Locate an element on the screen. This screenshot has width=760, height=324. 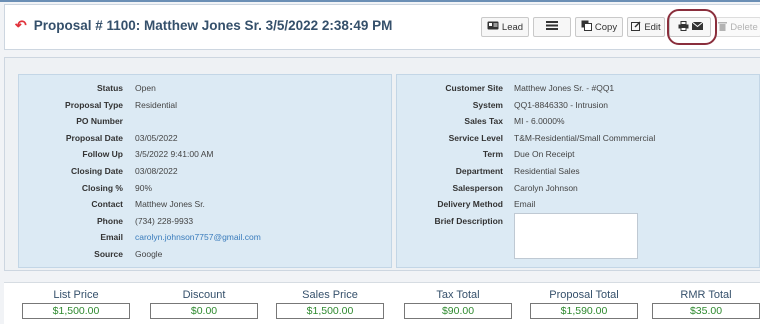
email-label: Email is located at coordinates (111, 237).